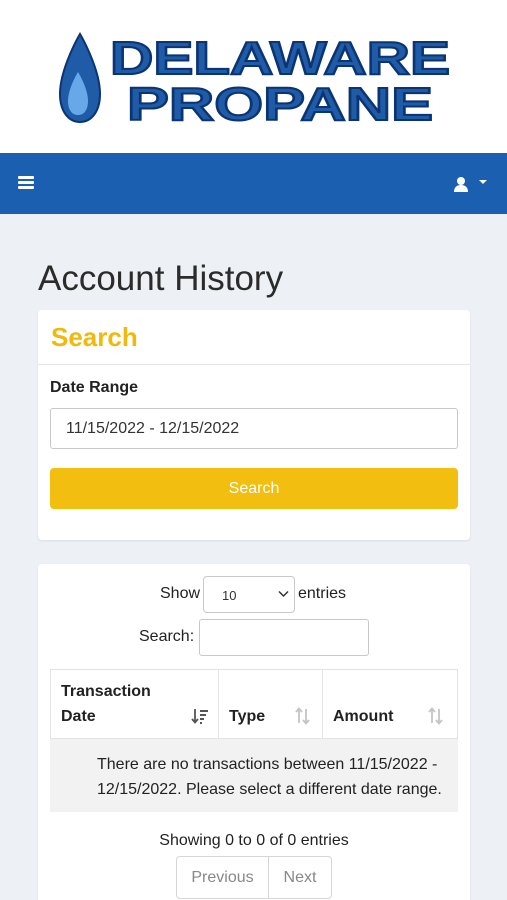 The width and height of the screenshot is (507, 900). What do you see at coordinates (280, 58) in the screenshot?
I see `logo-line-1: DELAWARE` at bounding box center [280, 58].